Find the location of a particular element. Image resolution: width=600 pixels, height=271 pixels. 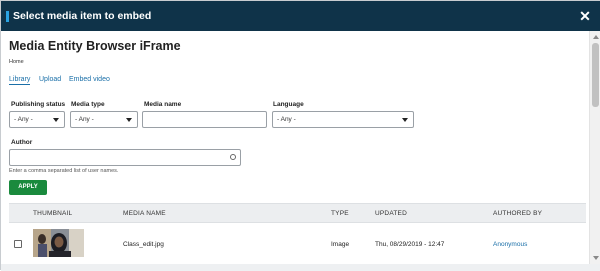

media-type-label: Media type is located at coordinates (88, 104).